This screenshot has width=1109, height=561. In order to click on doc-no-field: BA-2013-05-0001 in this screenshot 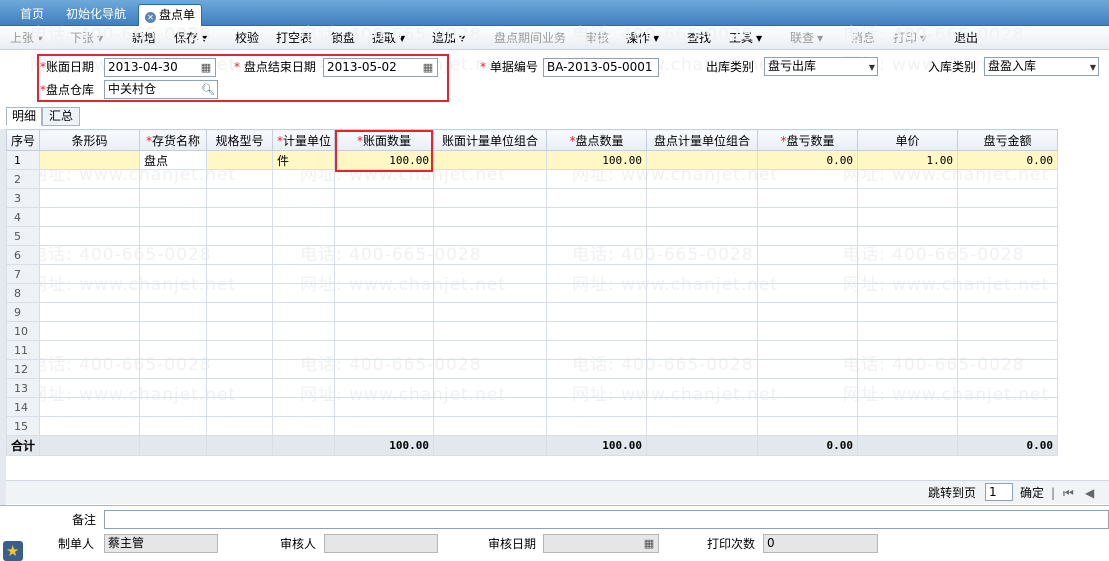, I will do `click(601, 67)`.